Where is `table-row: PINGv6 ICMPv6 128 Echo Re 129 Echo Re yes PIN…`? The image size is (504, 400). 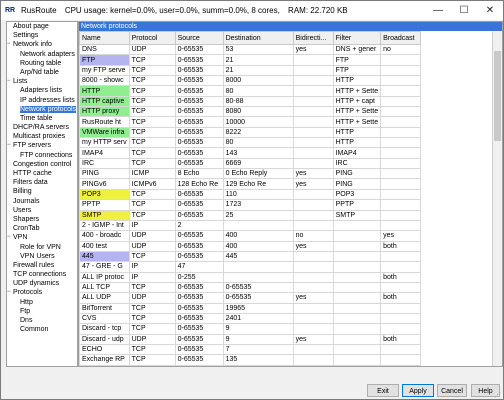
table-row: PINGv6 ICMPv6 128 Echo Re 129 Echo Re yes PIN… is located at coordinates (250, 184).